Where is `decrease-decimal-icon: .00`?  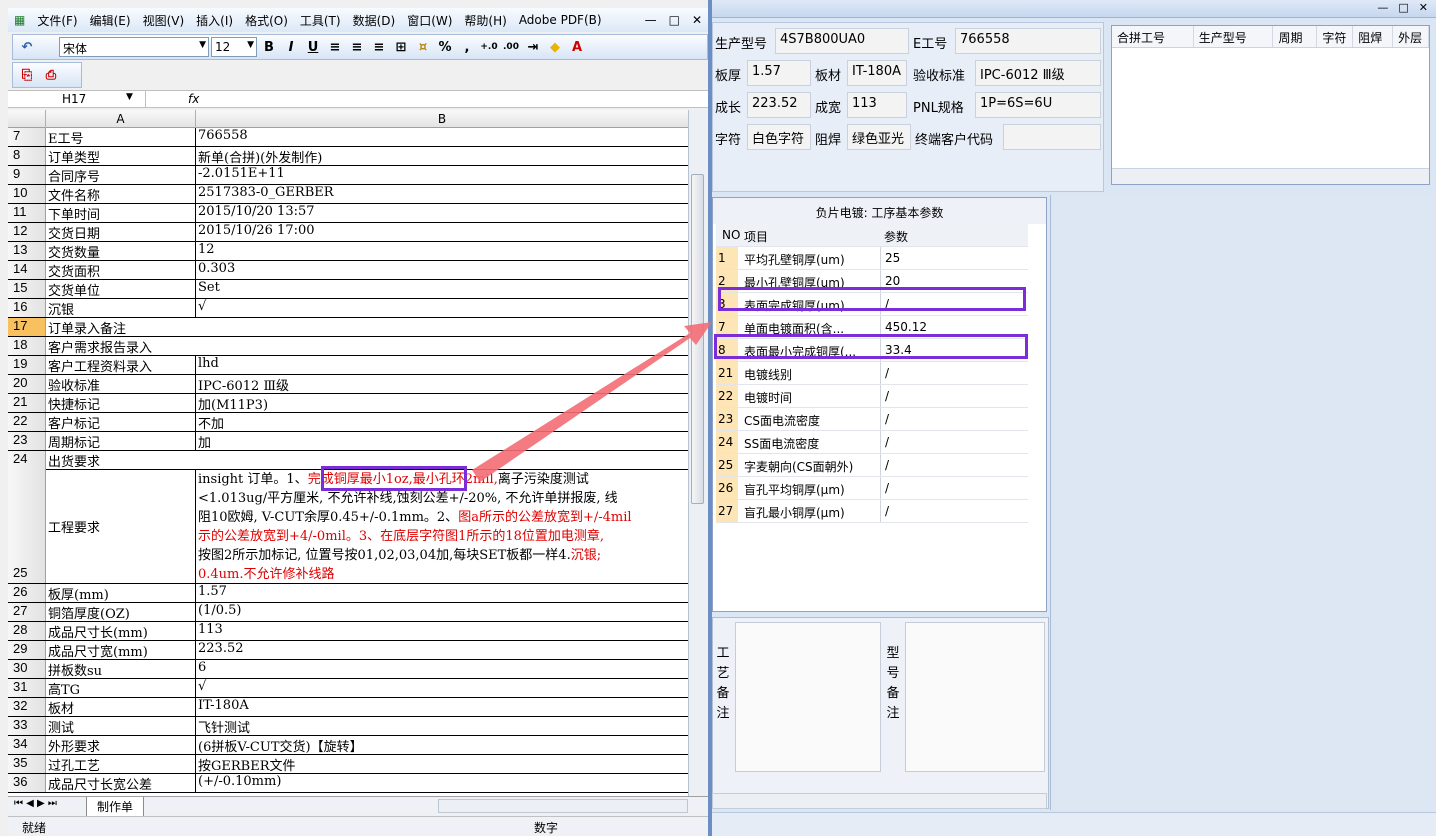
decrease-decimal-icon: .00 is located at coordinates (511, 47).